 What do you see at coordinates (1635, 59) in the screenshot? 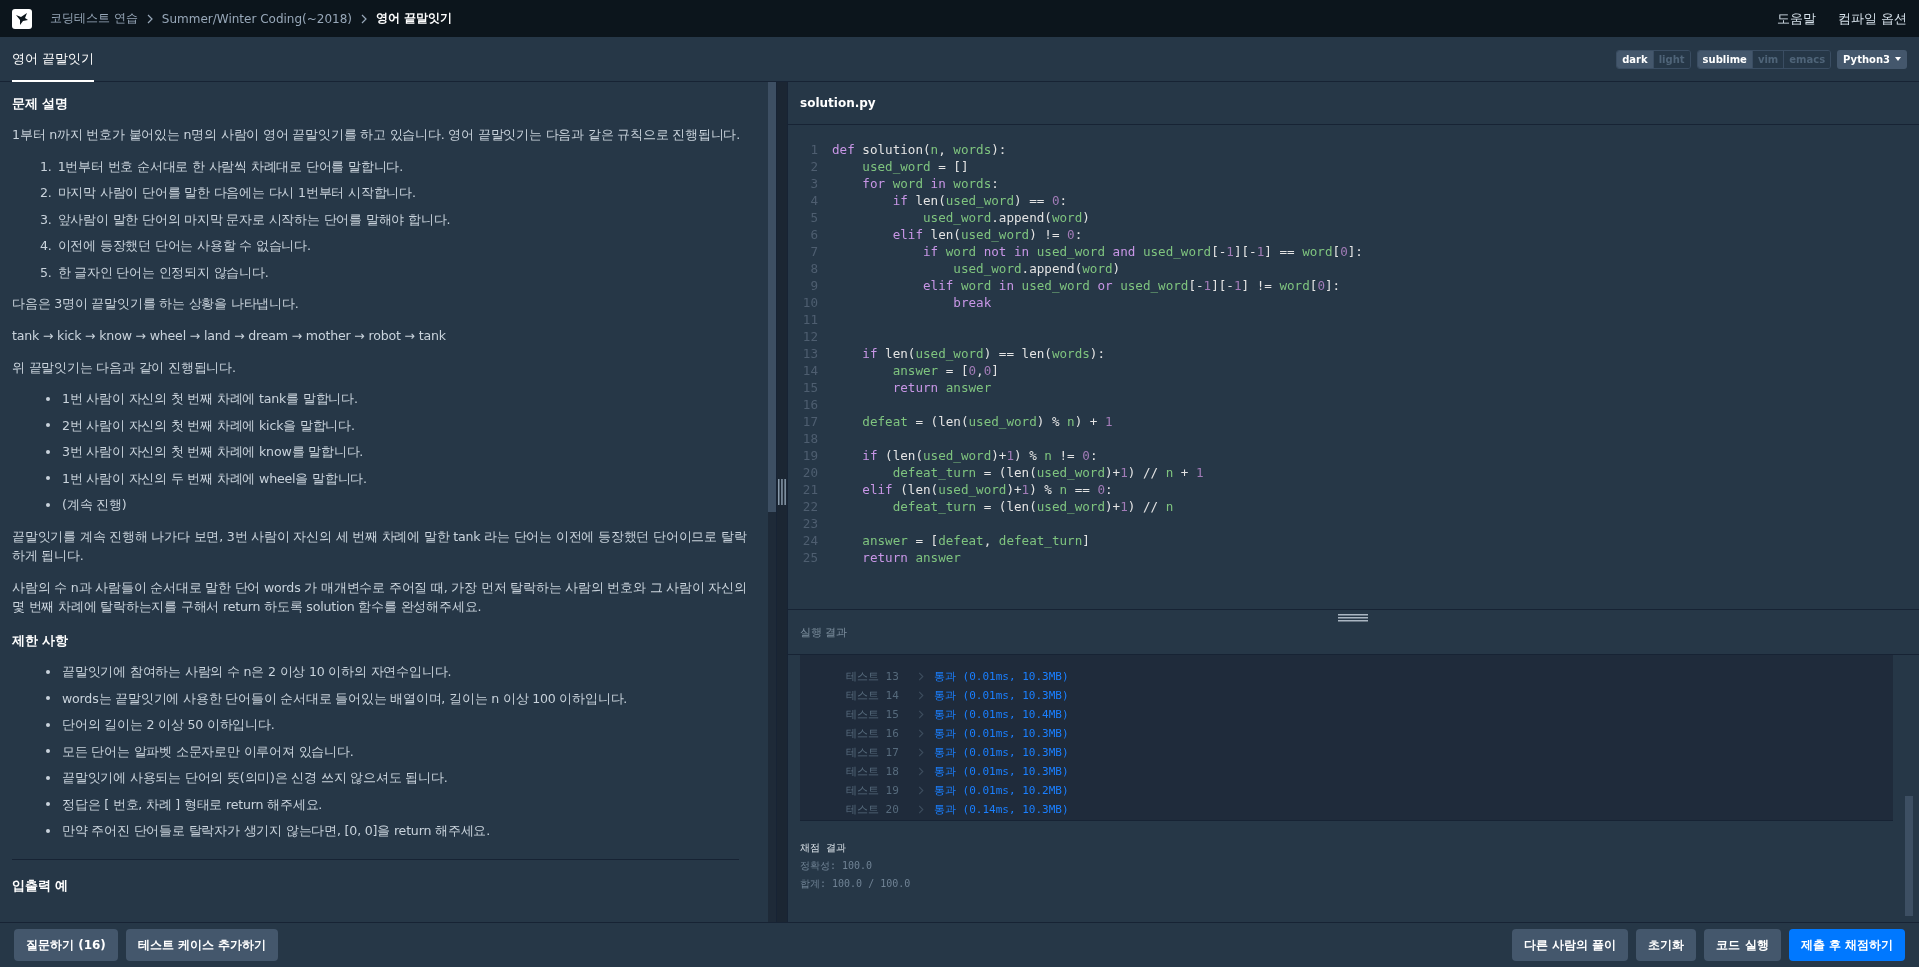
I see `theme-toggle: dark` at bounding box center [1635, 59].